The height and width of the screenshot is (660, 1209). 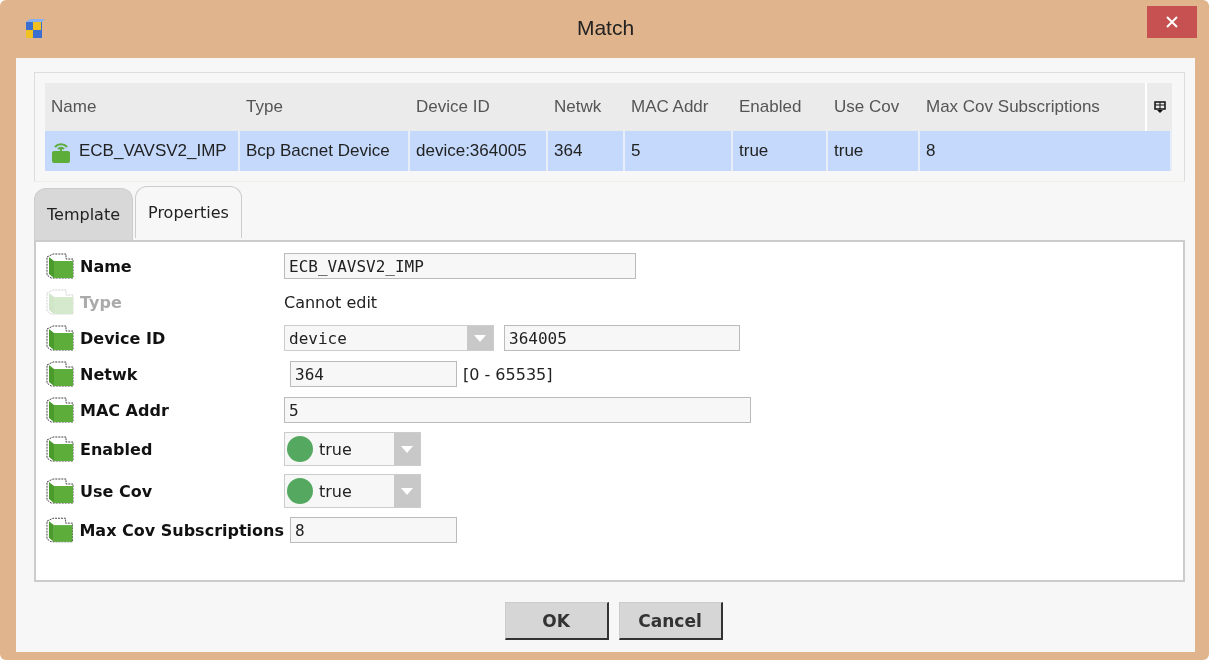 I want to click on property-label: Max Cov Subscriptions, so click(x=181, y=530).